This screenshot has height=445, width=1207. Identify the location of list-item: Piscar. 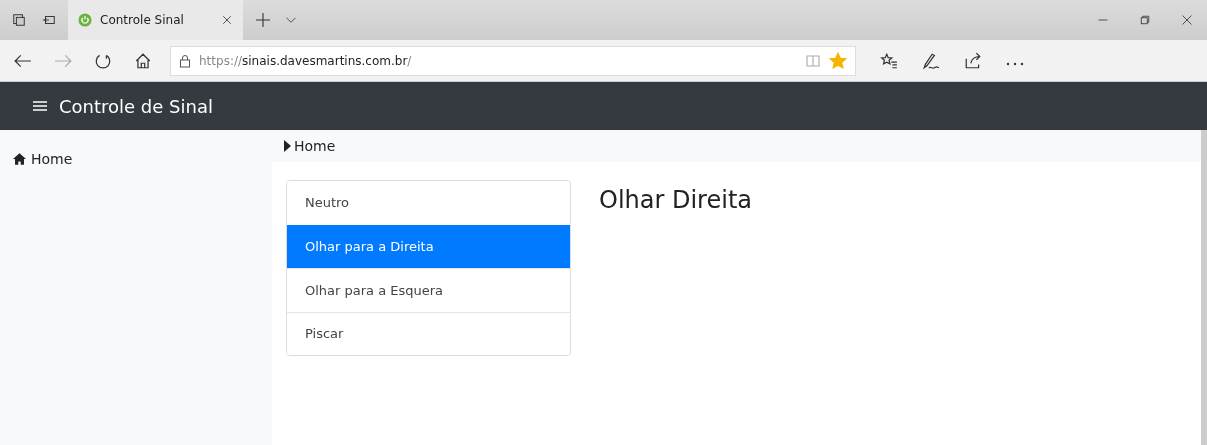
(428, 333).